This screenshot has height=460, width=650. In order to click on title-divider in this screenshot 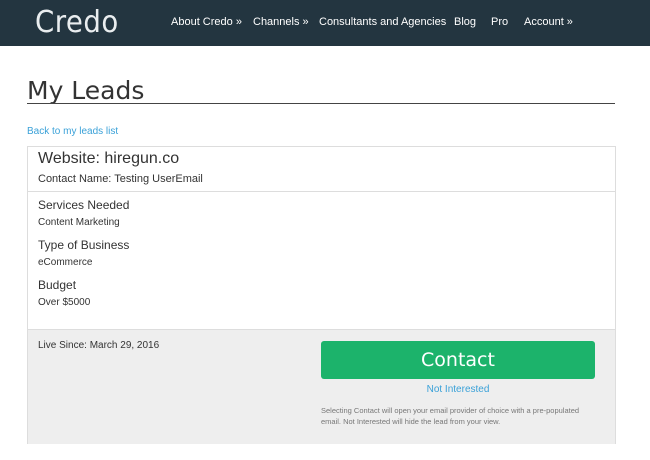, I will do `click(321, 103)`.